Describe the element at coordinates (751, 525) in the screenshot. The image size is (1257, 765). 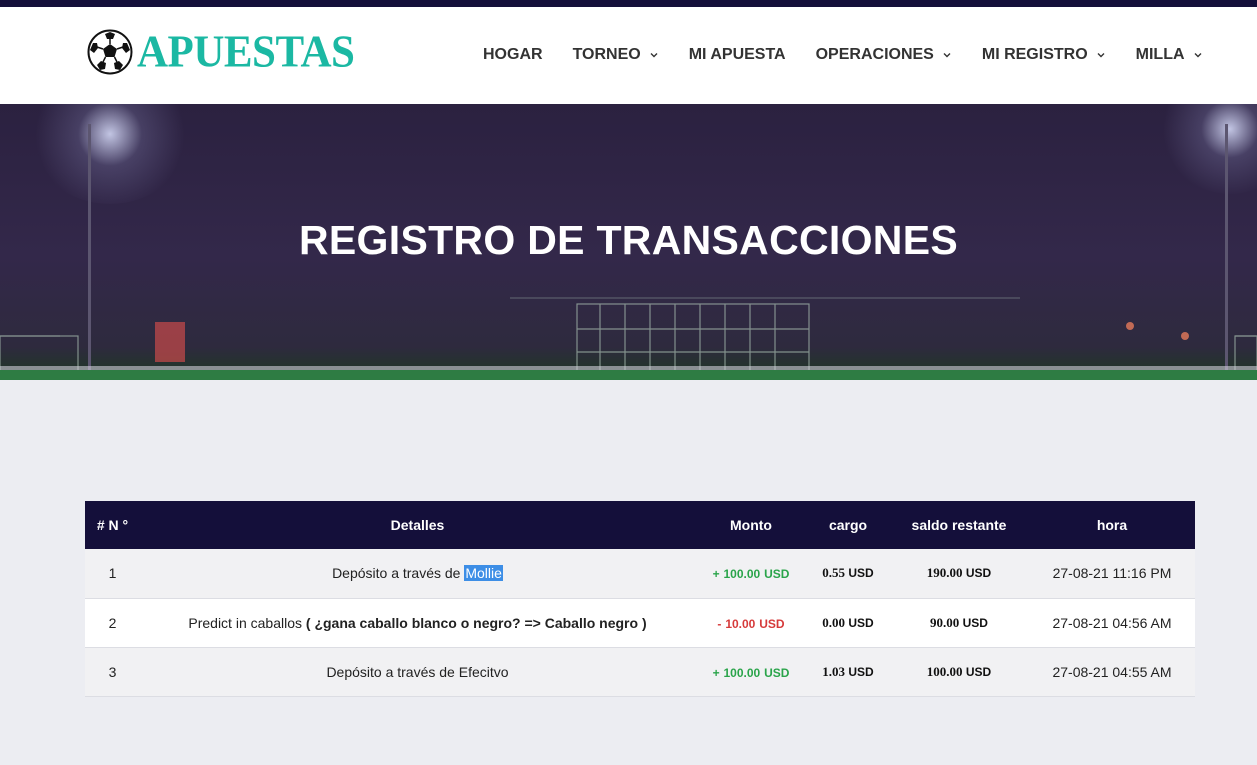
I see `header-amount: Monto` at that location.